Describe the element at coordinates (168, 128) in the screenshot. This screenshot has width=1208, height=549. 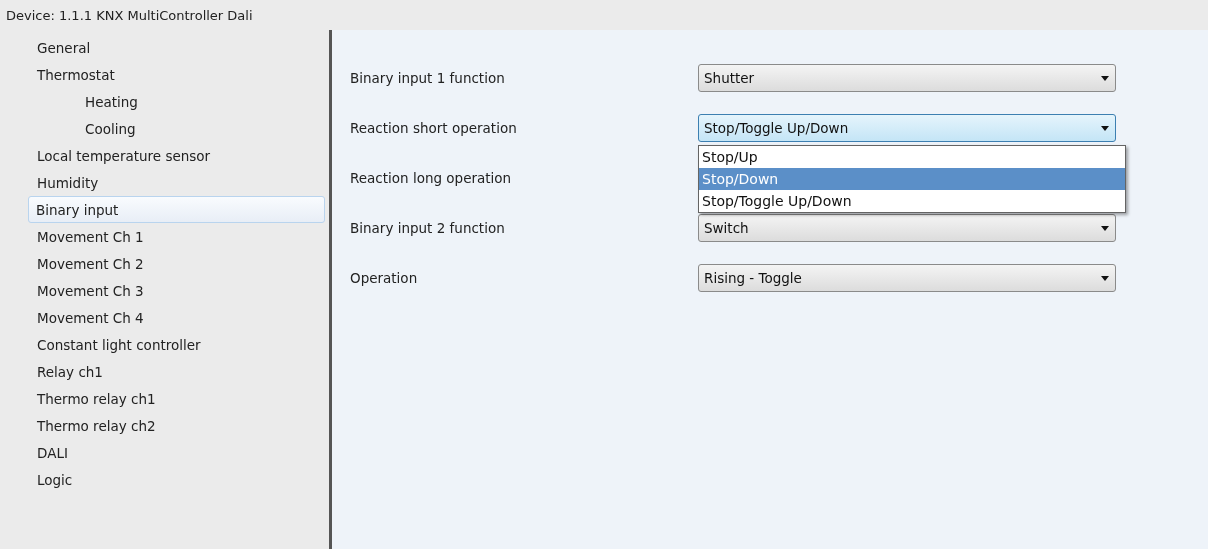
I see `sidebar-item: Cooling` at that location.